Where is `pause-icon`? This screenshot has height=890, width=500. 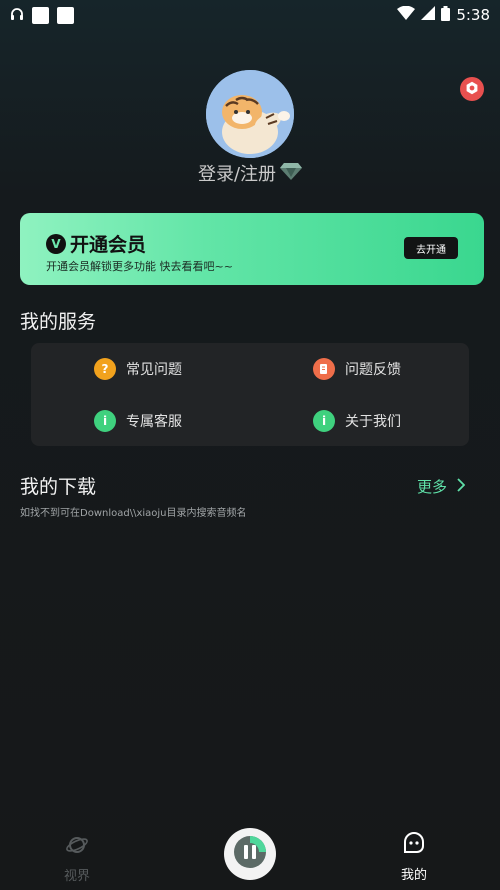 pause-icon is located at coordinates (250, 854).